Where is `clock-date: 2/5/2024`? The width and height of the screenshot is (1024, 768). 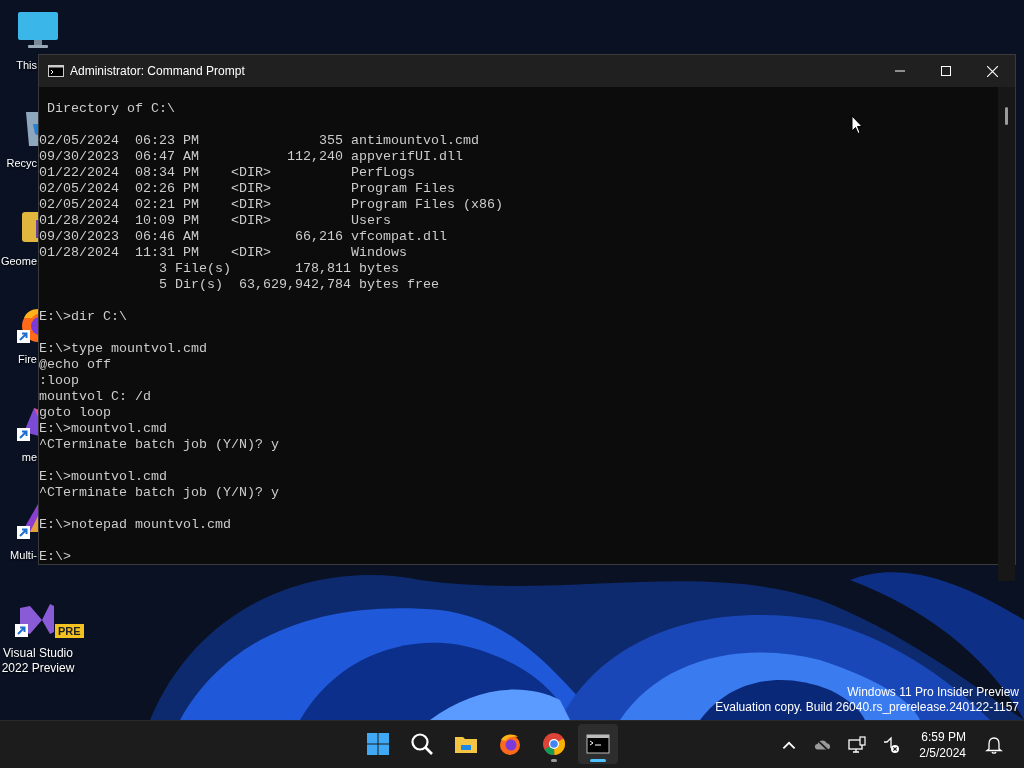
clock-date: 2/5/2024 is located at coordinates (942, 752).